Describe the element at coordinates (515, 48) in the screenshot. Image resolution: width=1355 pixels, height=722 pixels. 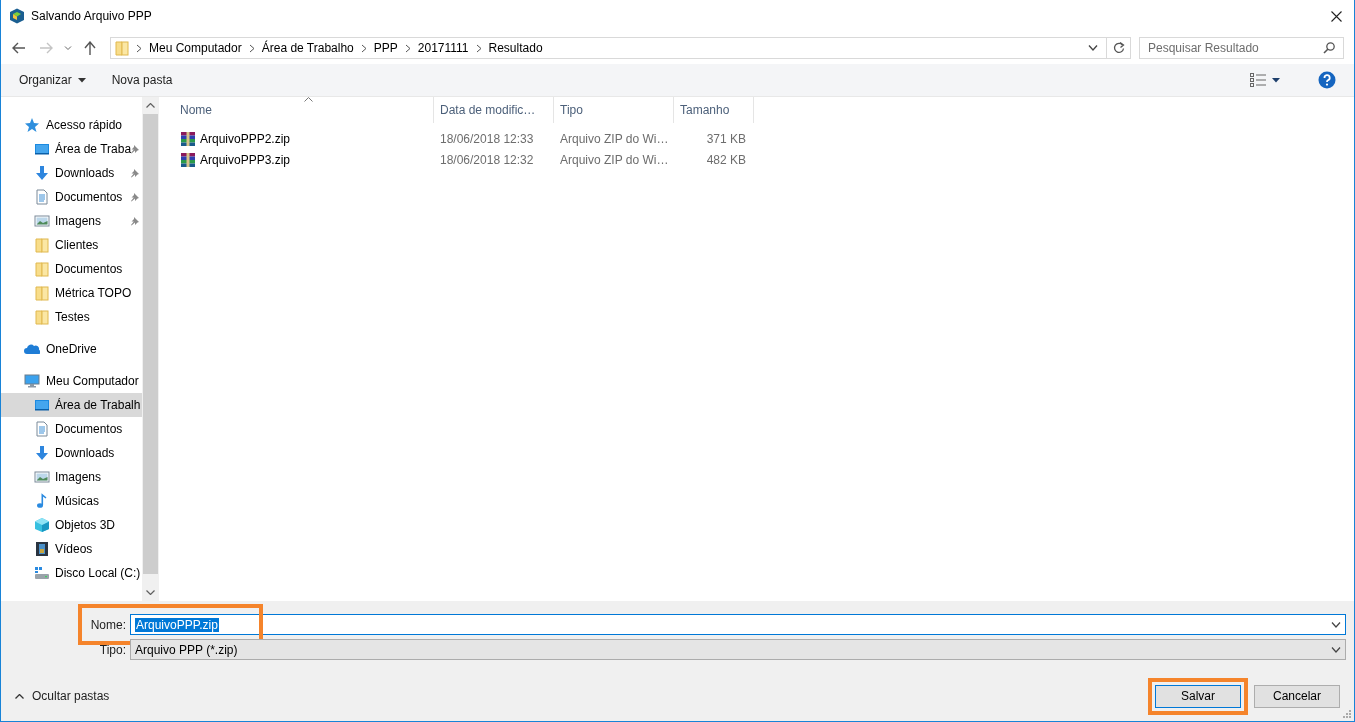
I see `breadcrumb-item: Resultado` at that location.